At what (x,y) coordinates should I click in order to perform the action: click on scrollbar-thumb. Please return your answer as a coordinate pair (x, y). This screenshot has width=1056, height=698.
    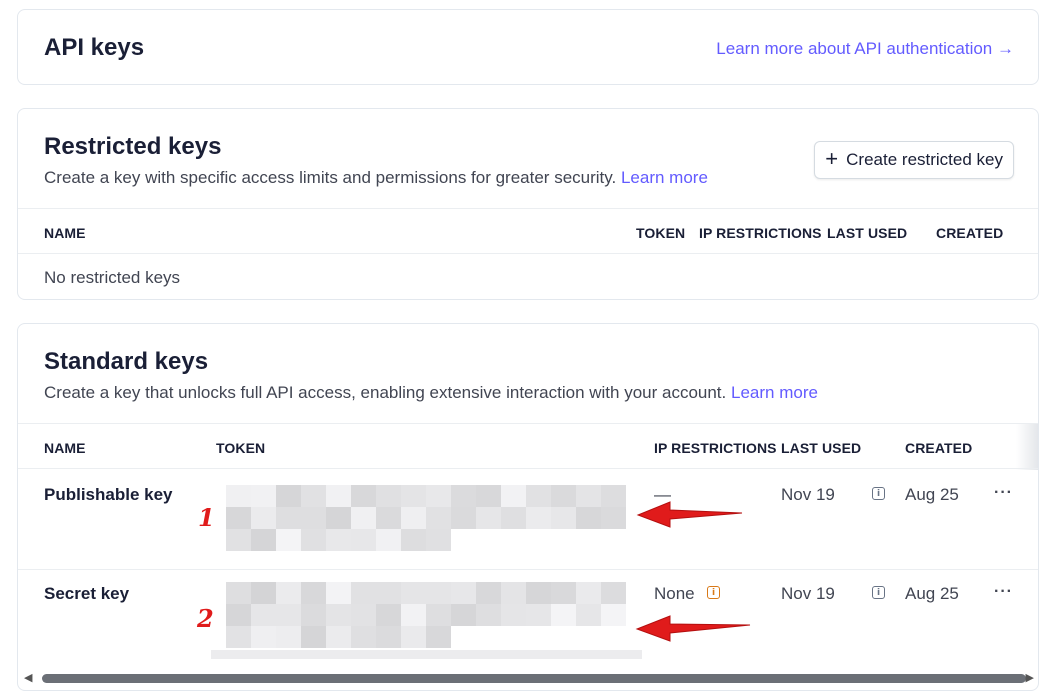
    Looking at the image, I should click on (534, 678).